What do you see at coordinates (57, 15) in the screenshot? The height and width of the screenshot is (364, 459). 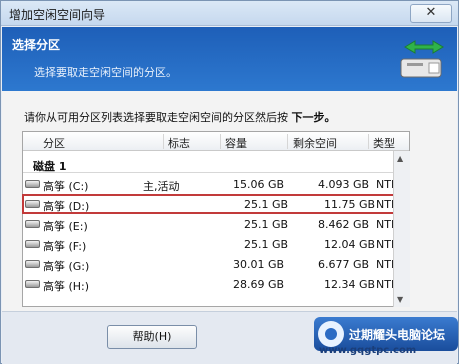 I see `window-title: 增加空闲空间向导` at bounding box center [57, 15].